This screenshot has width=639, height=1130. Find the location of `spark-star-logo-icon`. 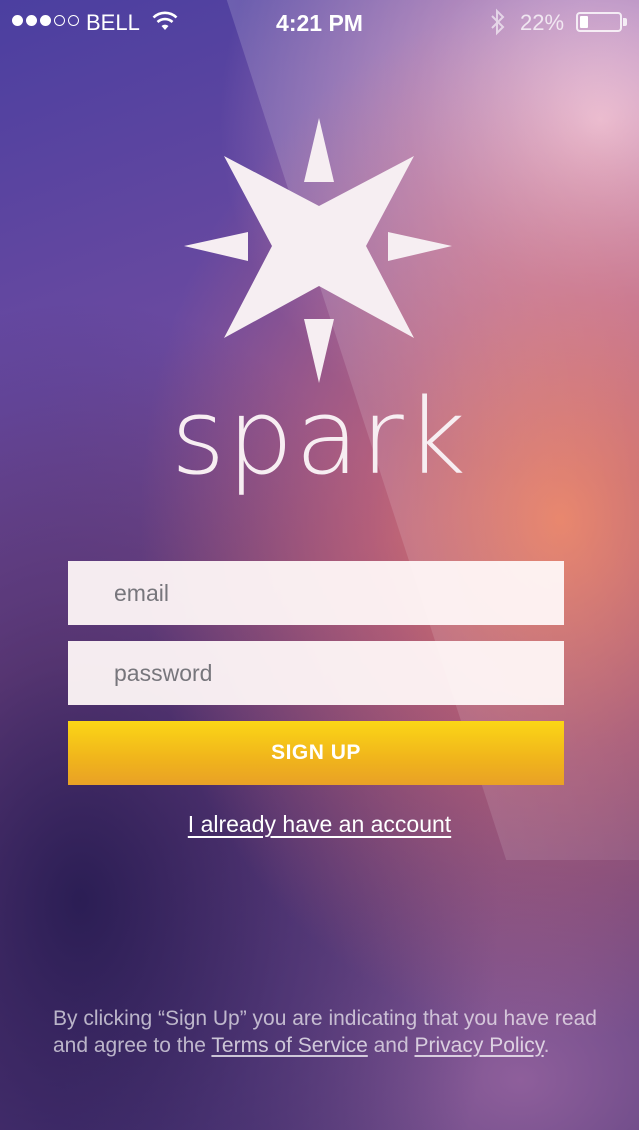

spark-star-logo-icon is located at coordinates (318, 250).